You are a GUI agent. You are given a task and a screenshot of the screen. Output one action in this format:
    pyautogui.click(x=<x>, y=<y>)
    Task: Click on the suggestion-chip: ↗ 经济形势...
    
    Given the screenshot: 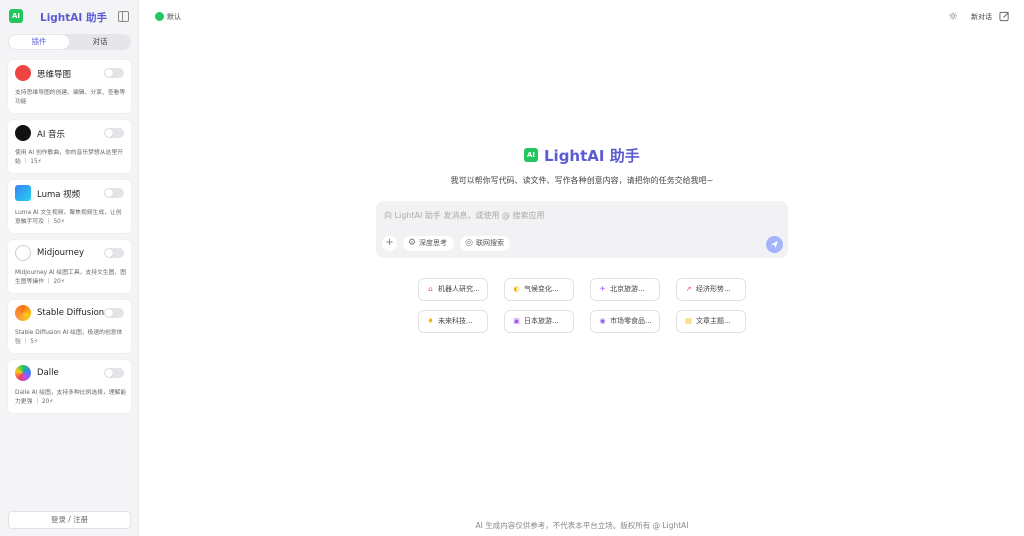 What is the action you would take?
    pyautogui.click(x=711, y=289)
    